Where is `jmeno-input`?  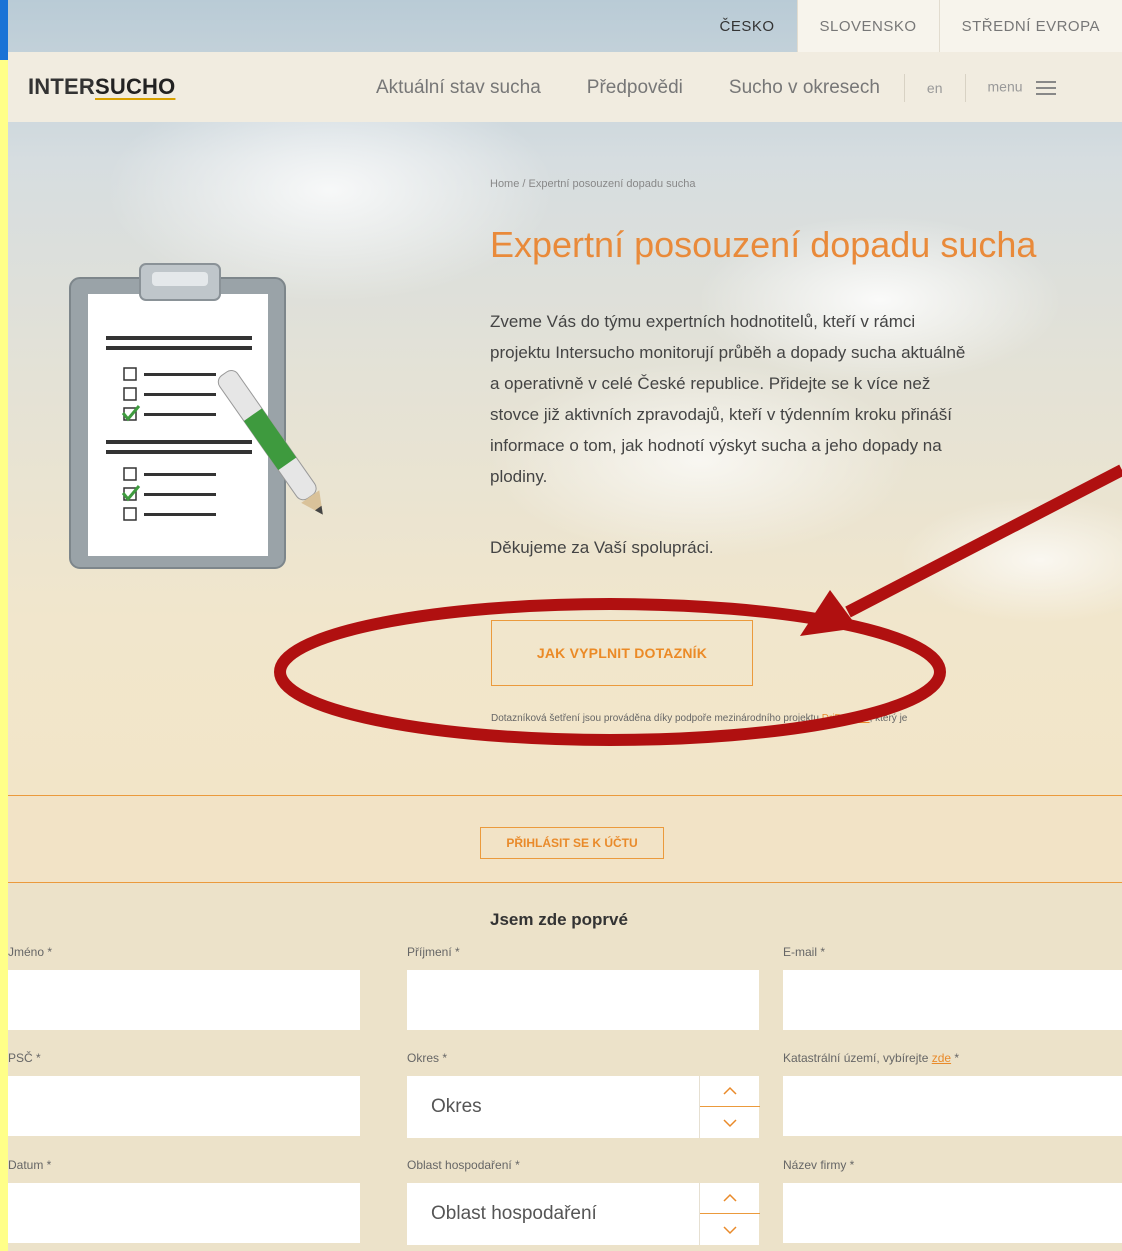 jmeno-input is located at coordinates (184, 1000).